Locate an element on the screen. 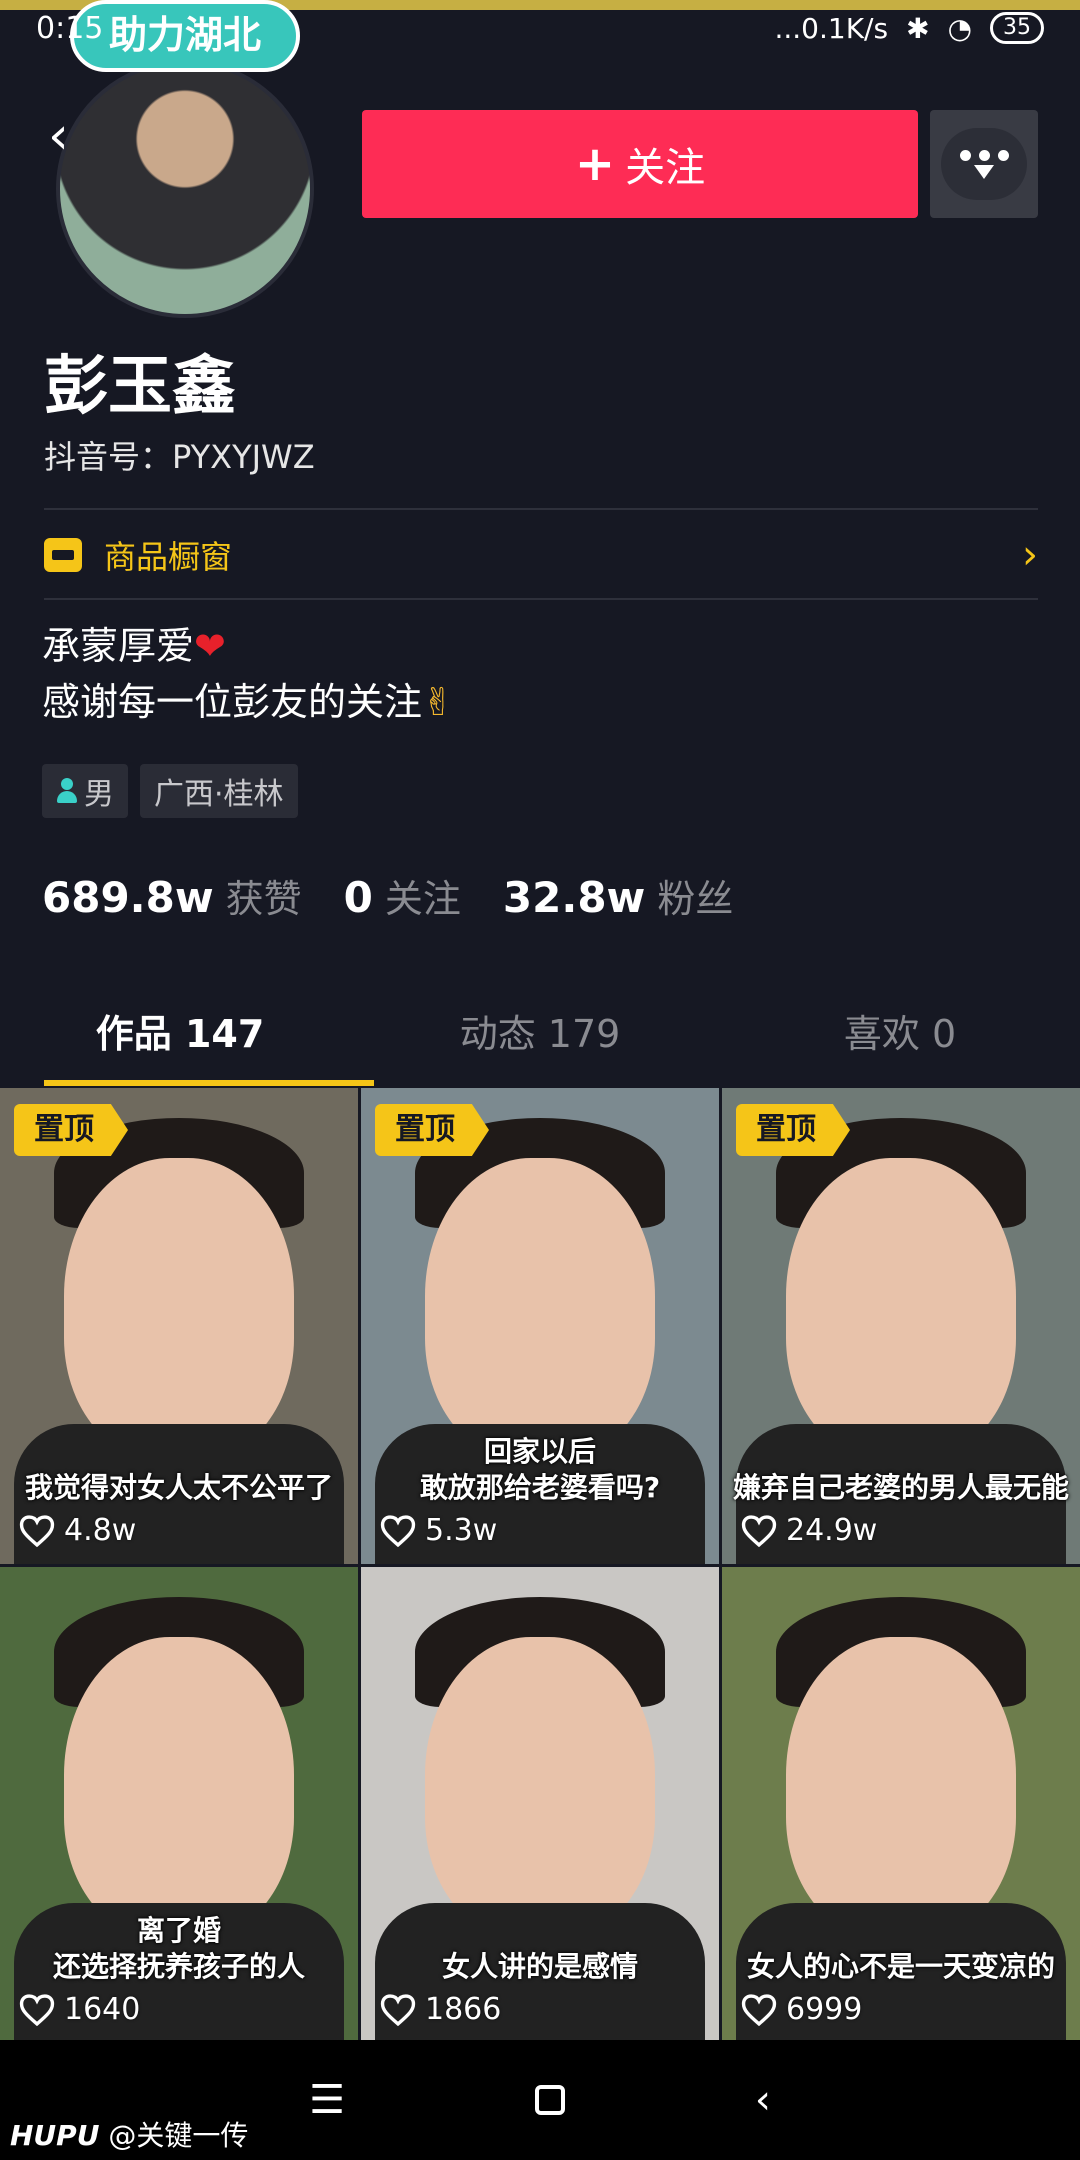 Image resolution: width=1080 pixels, height=2160 pixels. back-button: ‹ is located at coordinates (70, 136).